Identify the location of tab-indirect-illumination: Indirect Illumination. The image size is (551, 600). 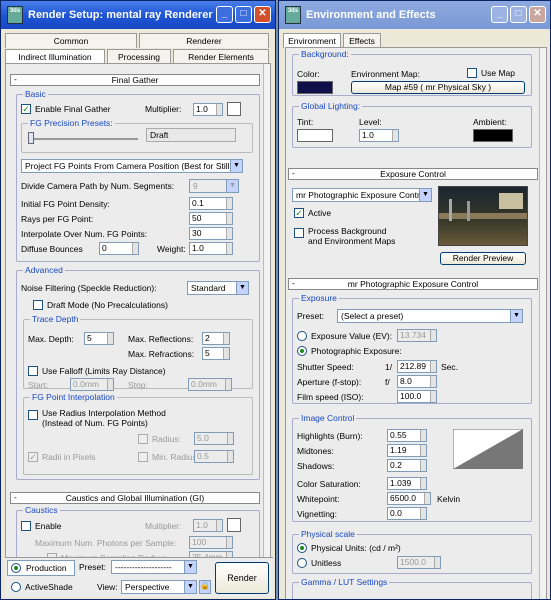
(55, 56).